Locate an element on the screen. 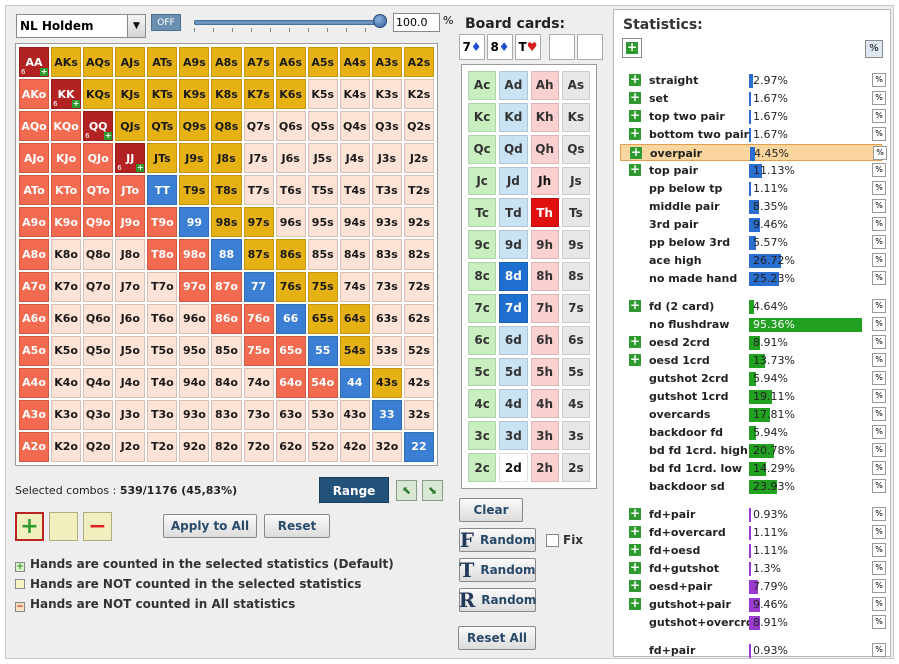 The image size is (899, 664). hand-cell-87s: 87s is located at coordinates (258, 254).